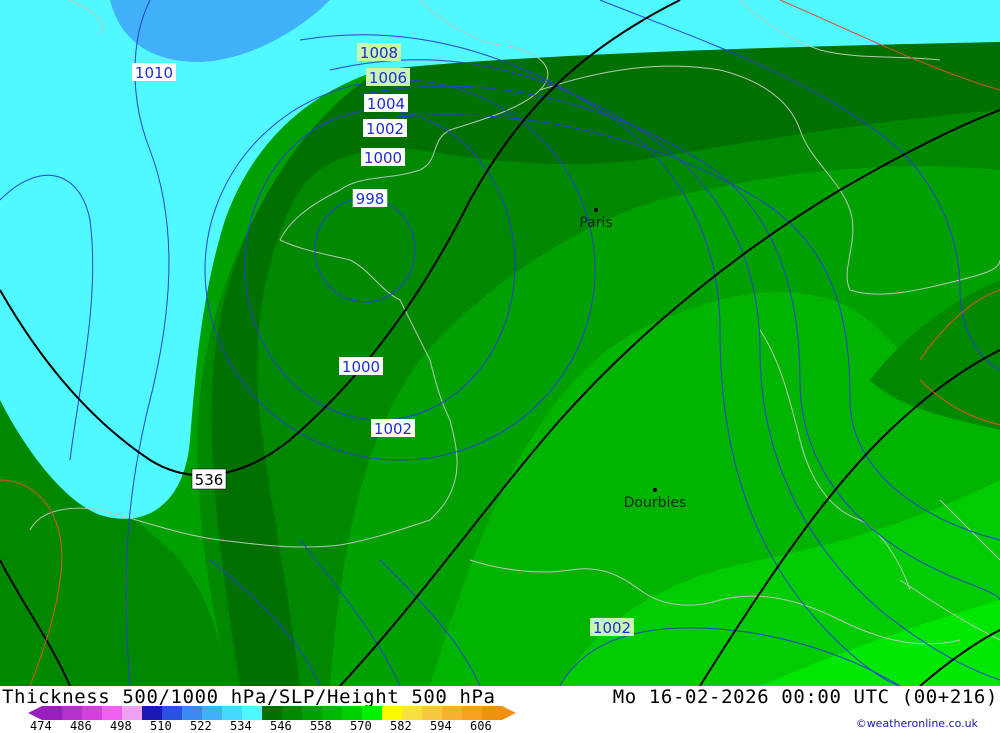 The height and width of the screenshot is (733, 1000). What do you see at coordinates (595, 223) in the screenshot?
I see `city-label: Paris` at bounding box center [595, 223].